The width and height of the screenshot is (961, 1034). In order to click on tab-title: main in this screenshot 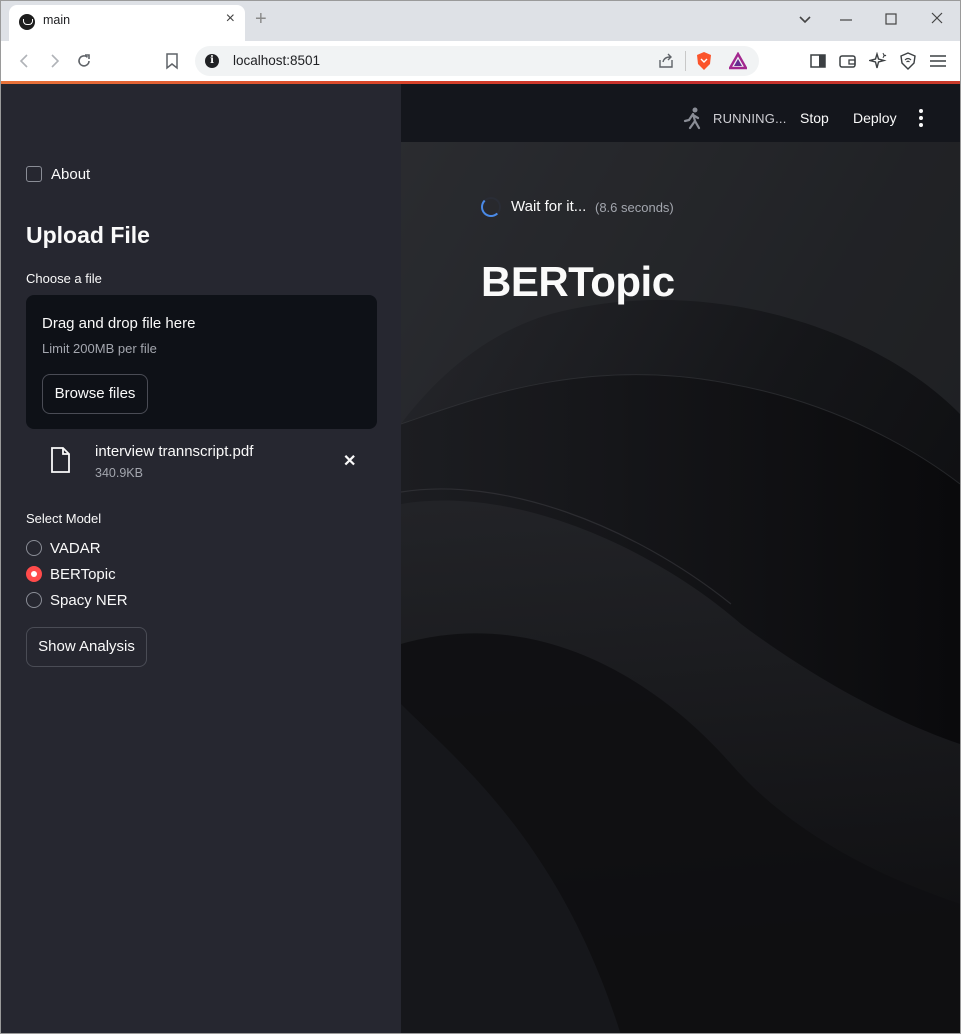, I will do `click(57, 20)`.